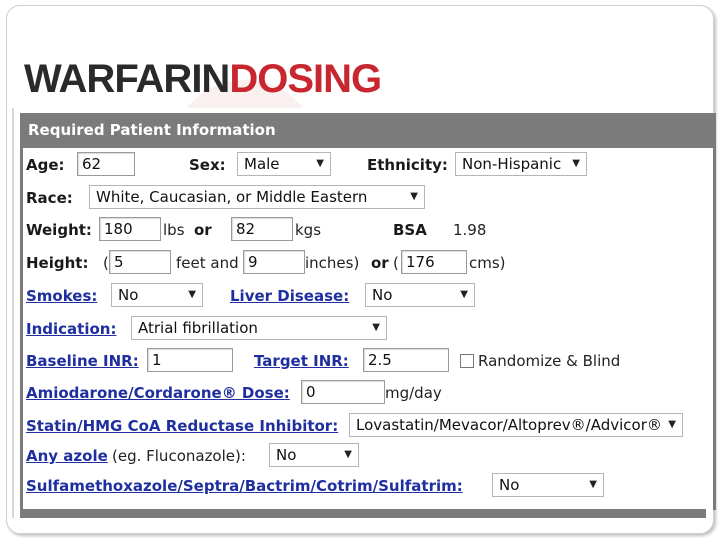  I want to click on azole-note: (eg. Fluconazole):, so click(179, 456).